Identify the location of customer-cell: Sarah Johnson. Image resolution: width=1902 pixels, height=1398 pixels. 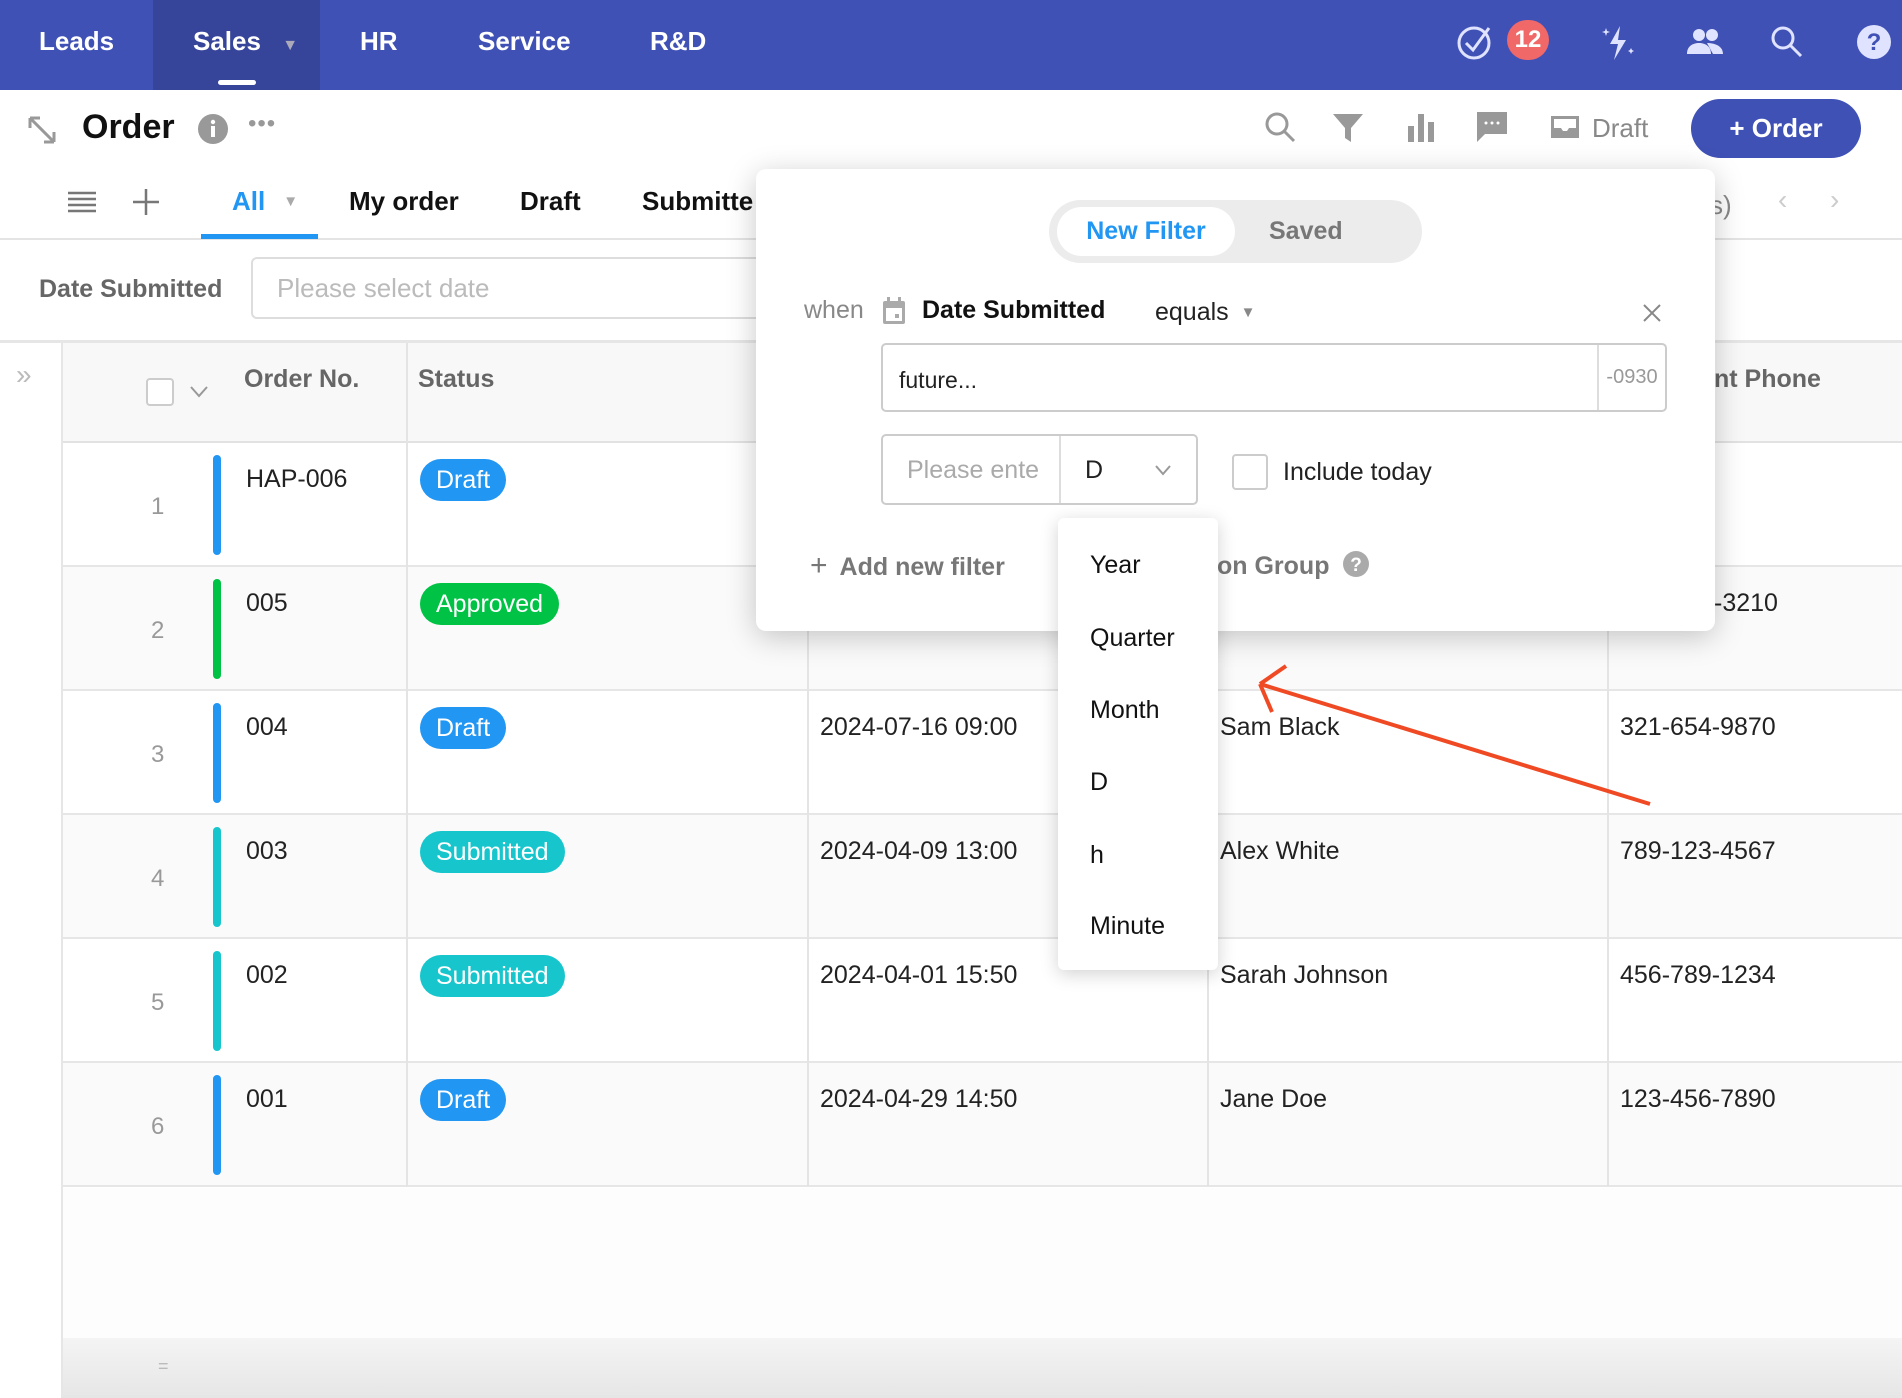
(1304, 975).